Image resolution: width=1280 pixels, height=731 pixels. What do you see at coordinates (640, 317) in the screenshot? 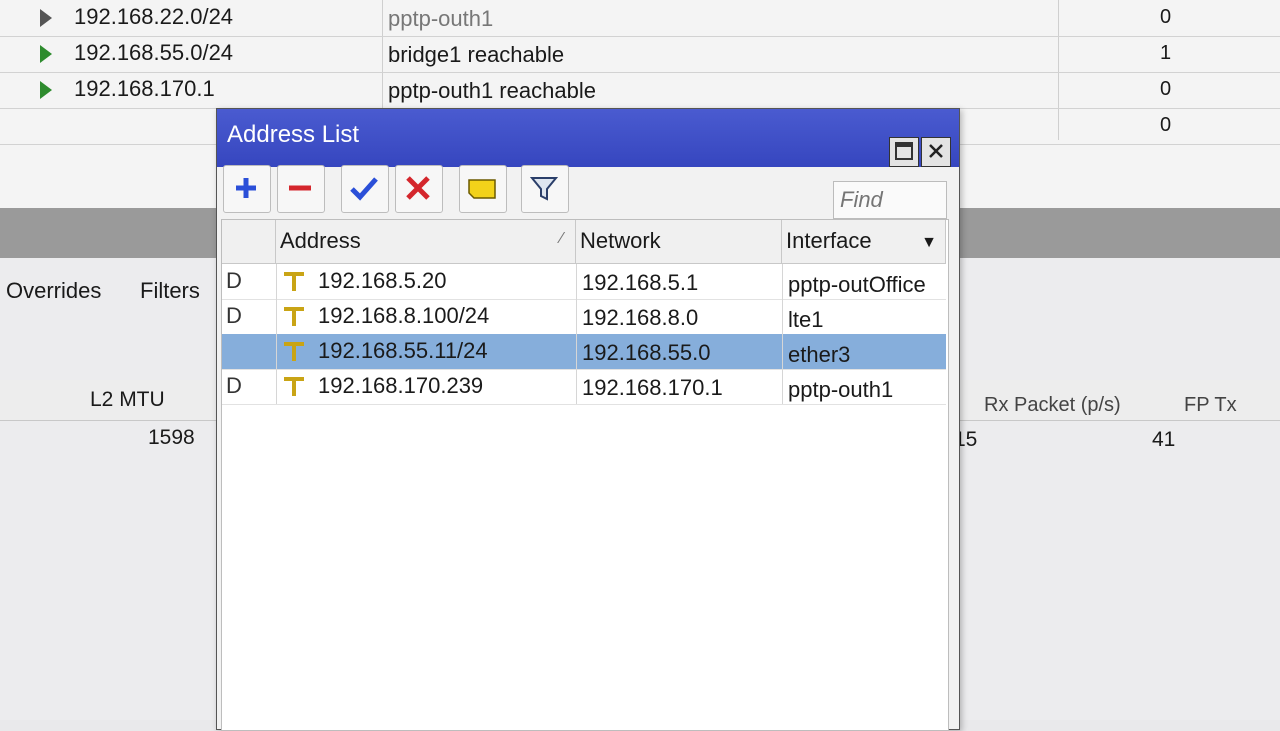
I see `row-network: 192.168.8.0` at bounding box center [640, 317].